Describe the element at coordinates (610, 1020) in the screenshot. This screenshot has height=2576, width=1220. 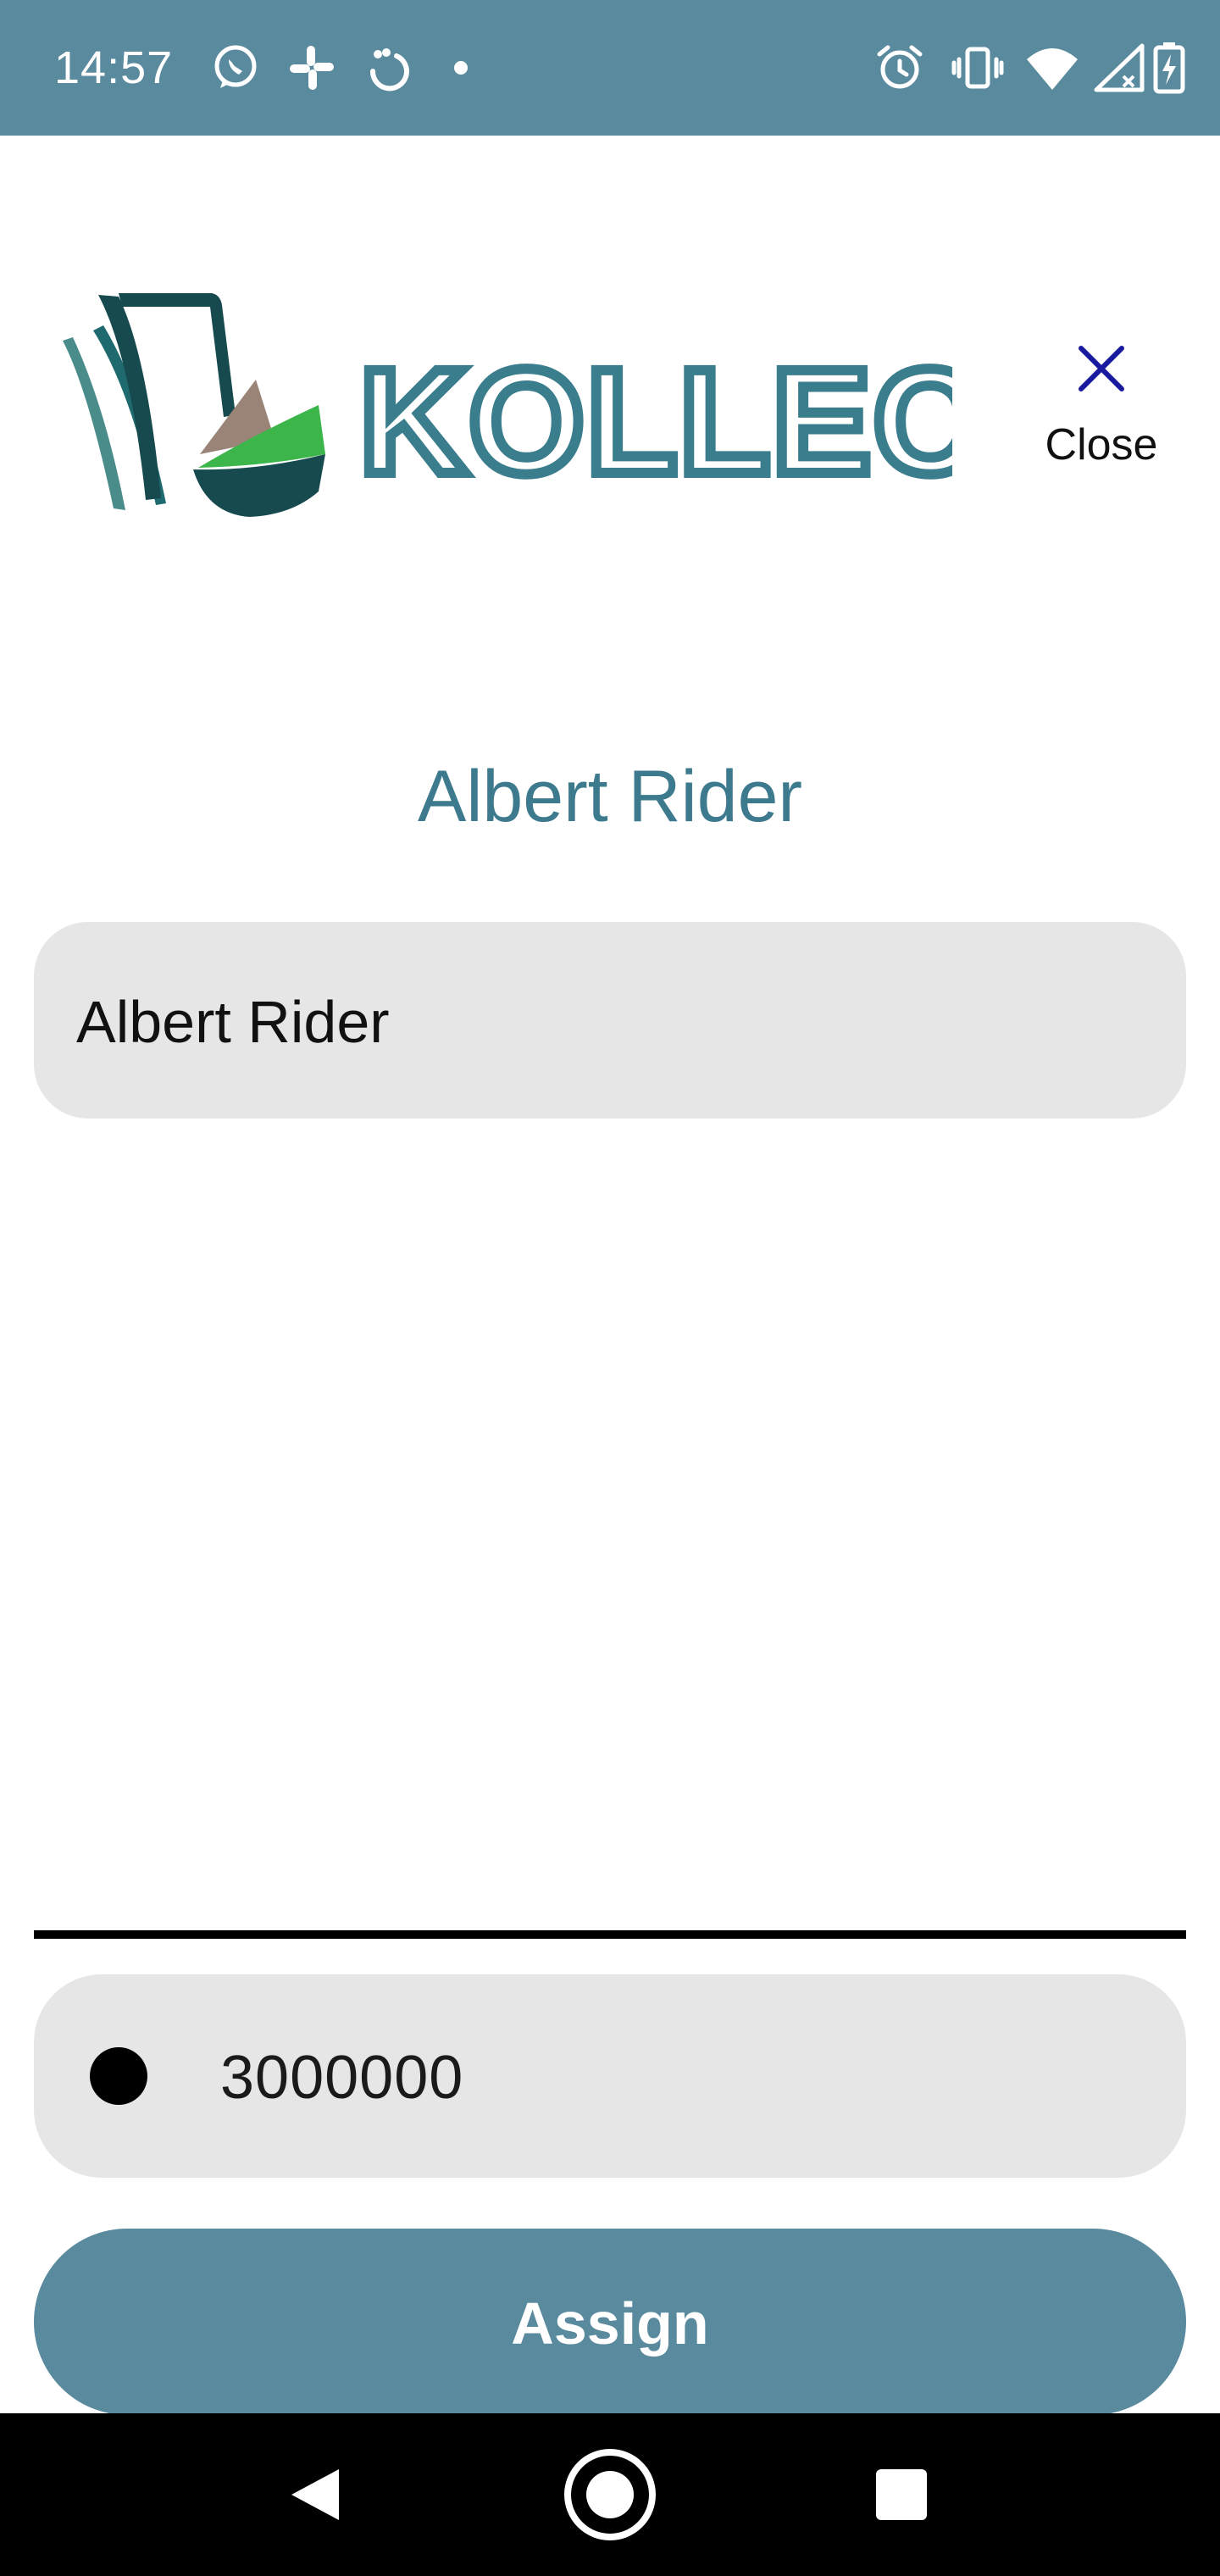
I see `name-field: Albert Rider` at that location.